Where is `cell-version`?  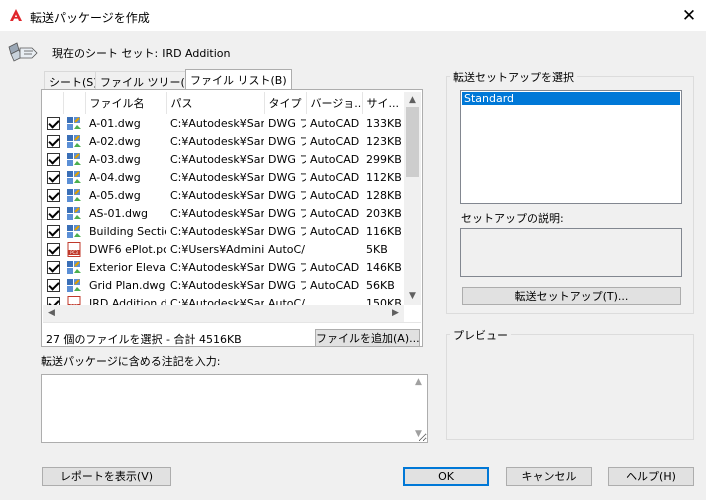
cell-version is located at coordinates (334, 299).